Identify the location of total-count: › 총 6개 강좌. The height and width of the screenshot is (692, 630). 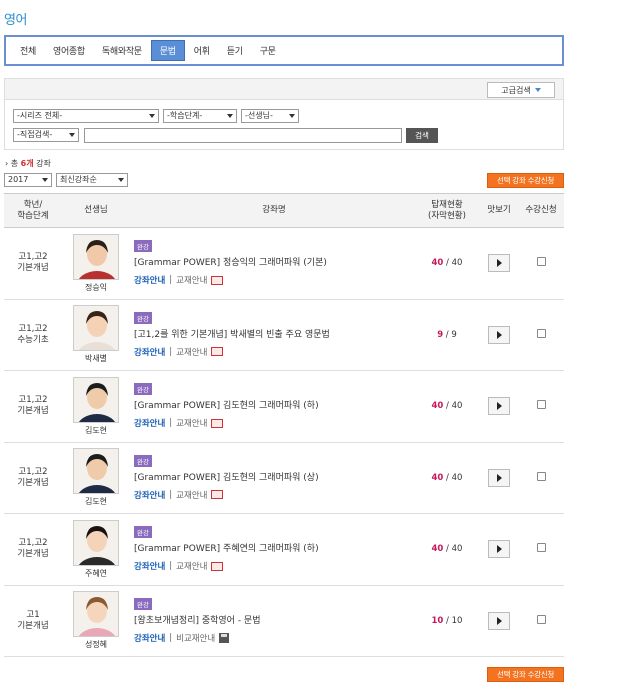
(28, 163).